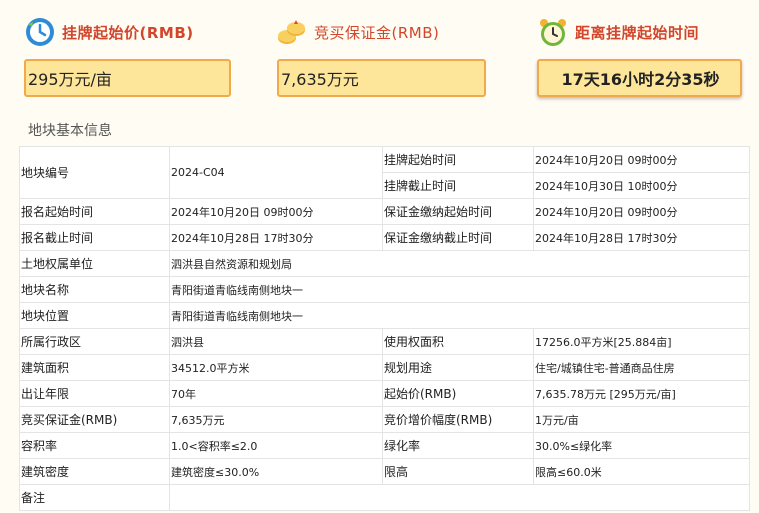 The width and height of the screenshot is (759, 513). I want to click on green-value: 30.0%≤绿化率, so click(641, 445).